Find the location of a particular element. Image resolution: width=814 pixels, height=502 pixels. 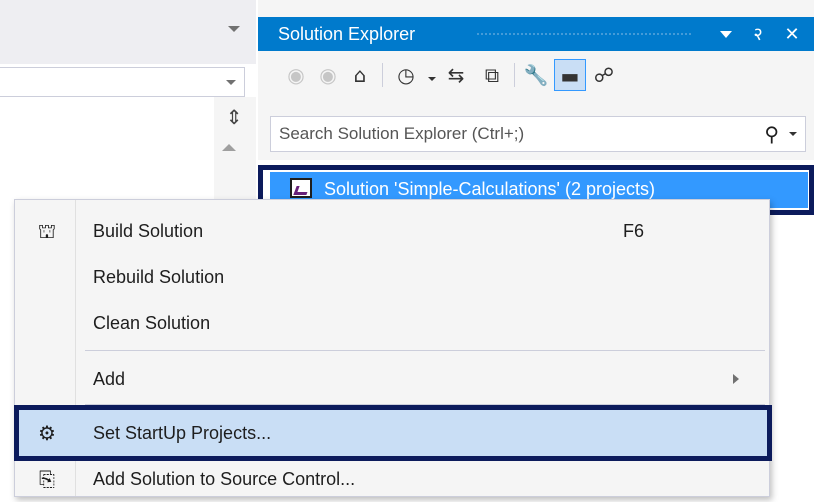

search-input: Search Solution Explorer (Ctrl+;) ⚲ is located at coordinates (538, 134).